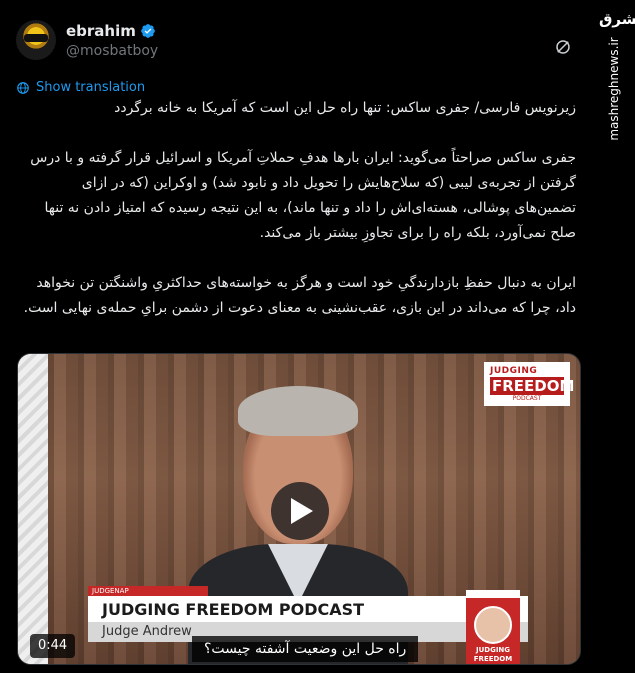 The image size is (635, 673). Describe the element at coordinates (493, 594) in the screenshot. I see `badge-top-bar` at that location.